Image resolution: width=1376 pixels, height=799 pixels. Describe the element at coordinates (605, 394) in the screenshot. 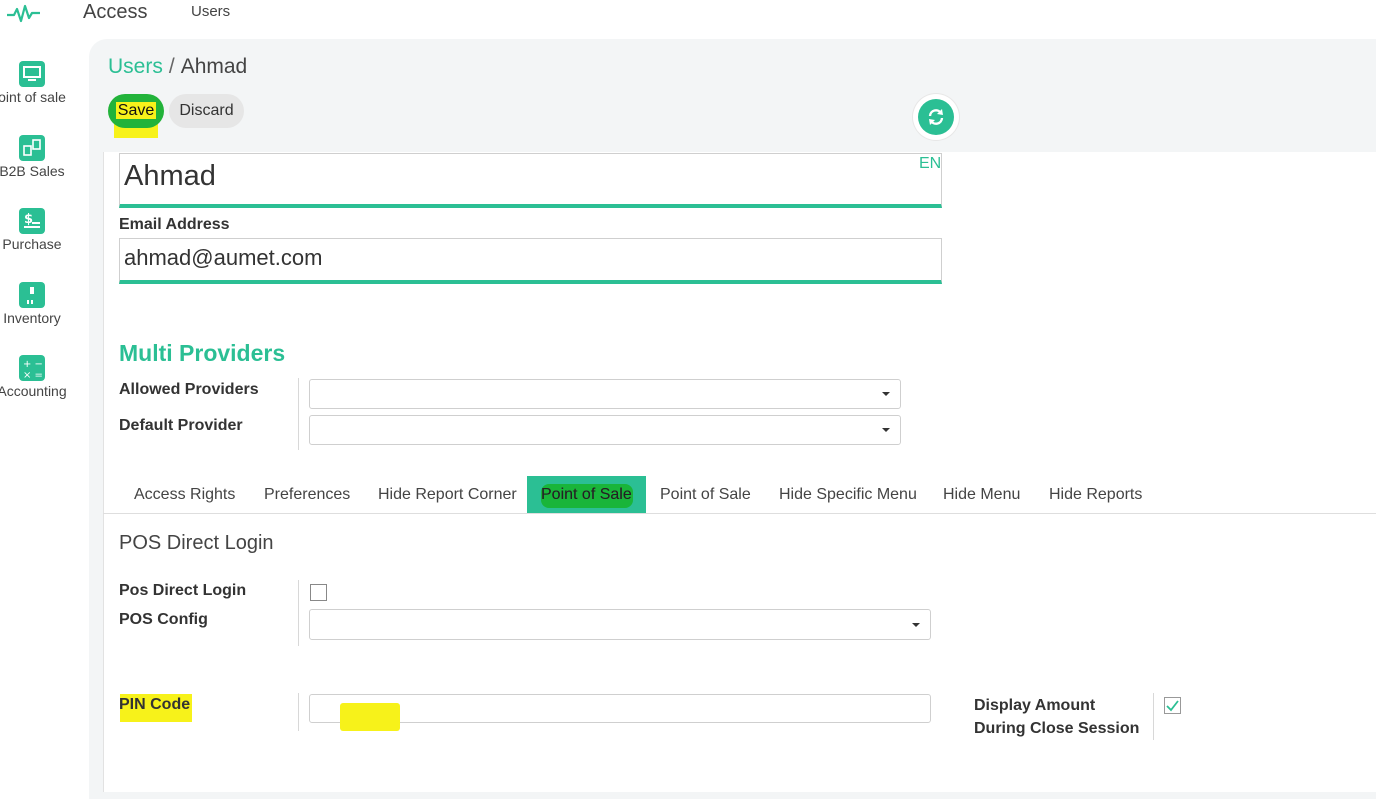

I see `allowed-providers-select` at that location.